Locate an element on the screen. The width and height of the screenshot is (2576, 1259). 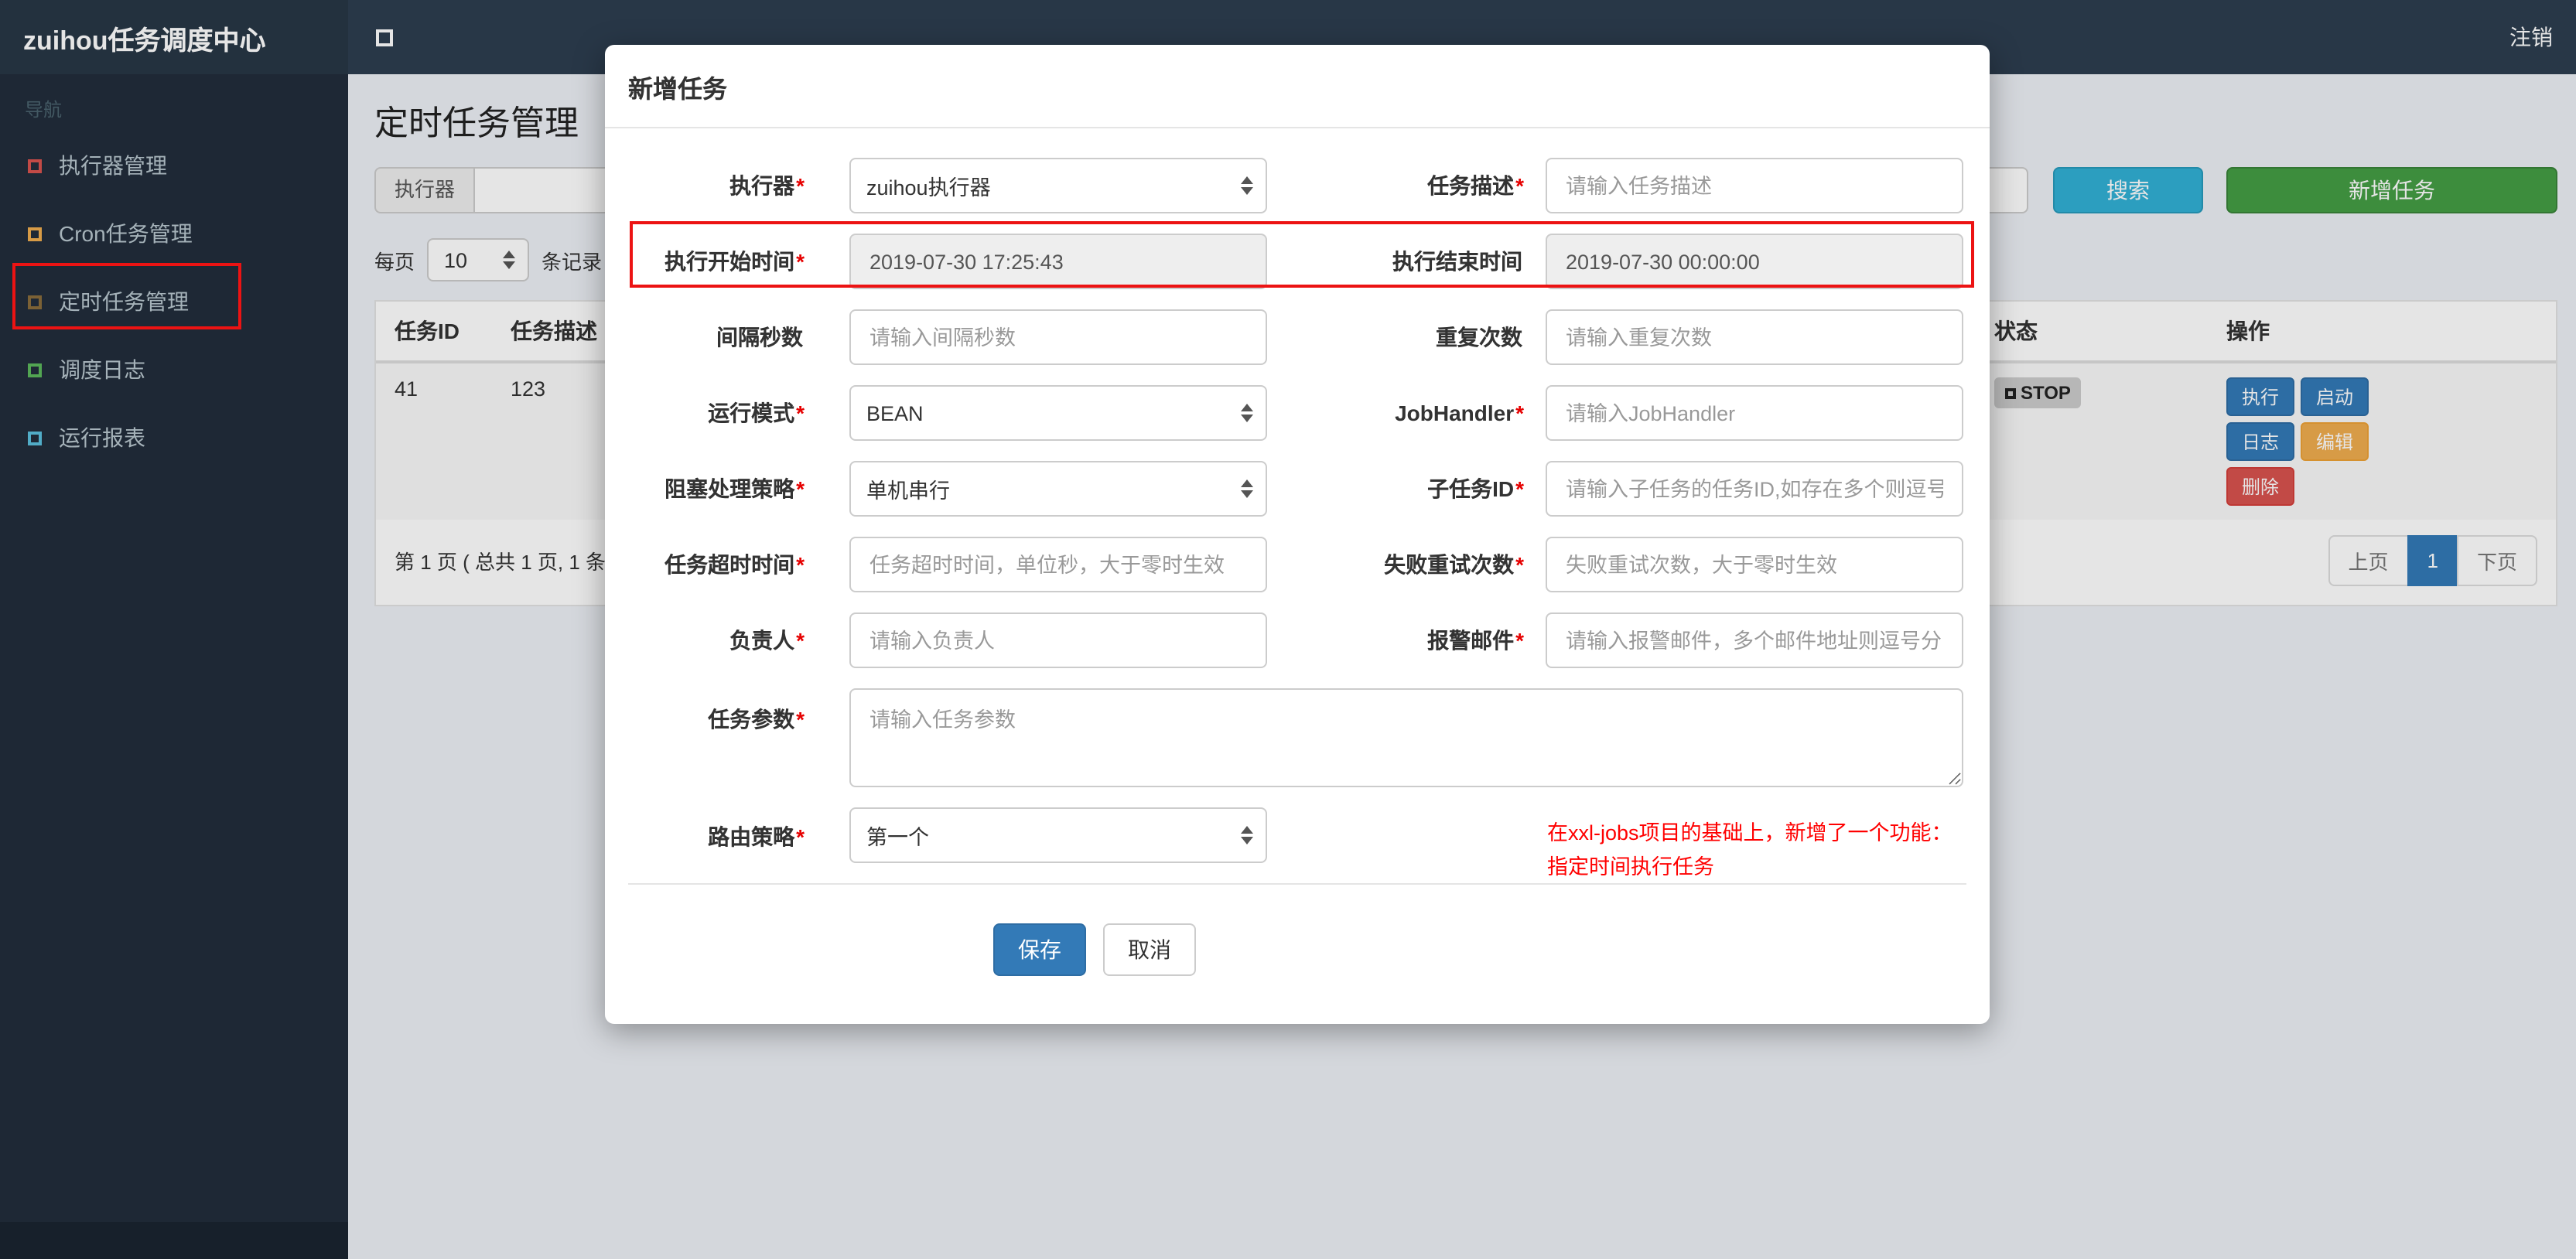
label-text: 间隔秒数 is located at coordinates (759, 338).